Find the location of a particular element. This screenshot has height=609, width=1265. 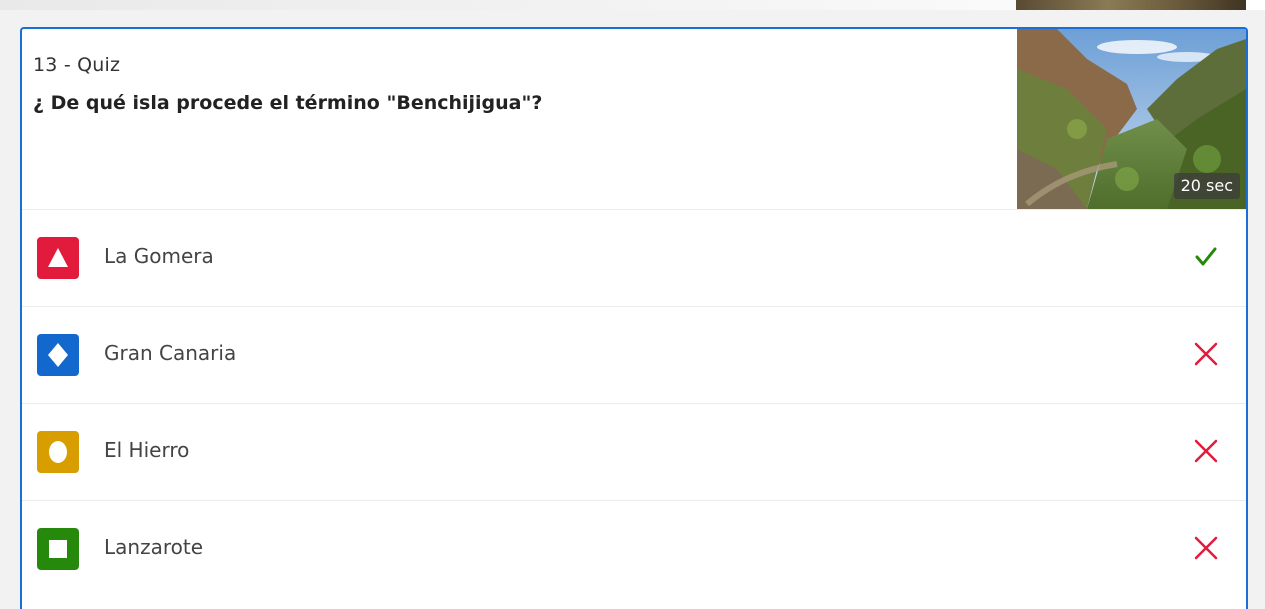

triangle-icon is located at coordinates (58, 257).